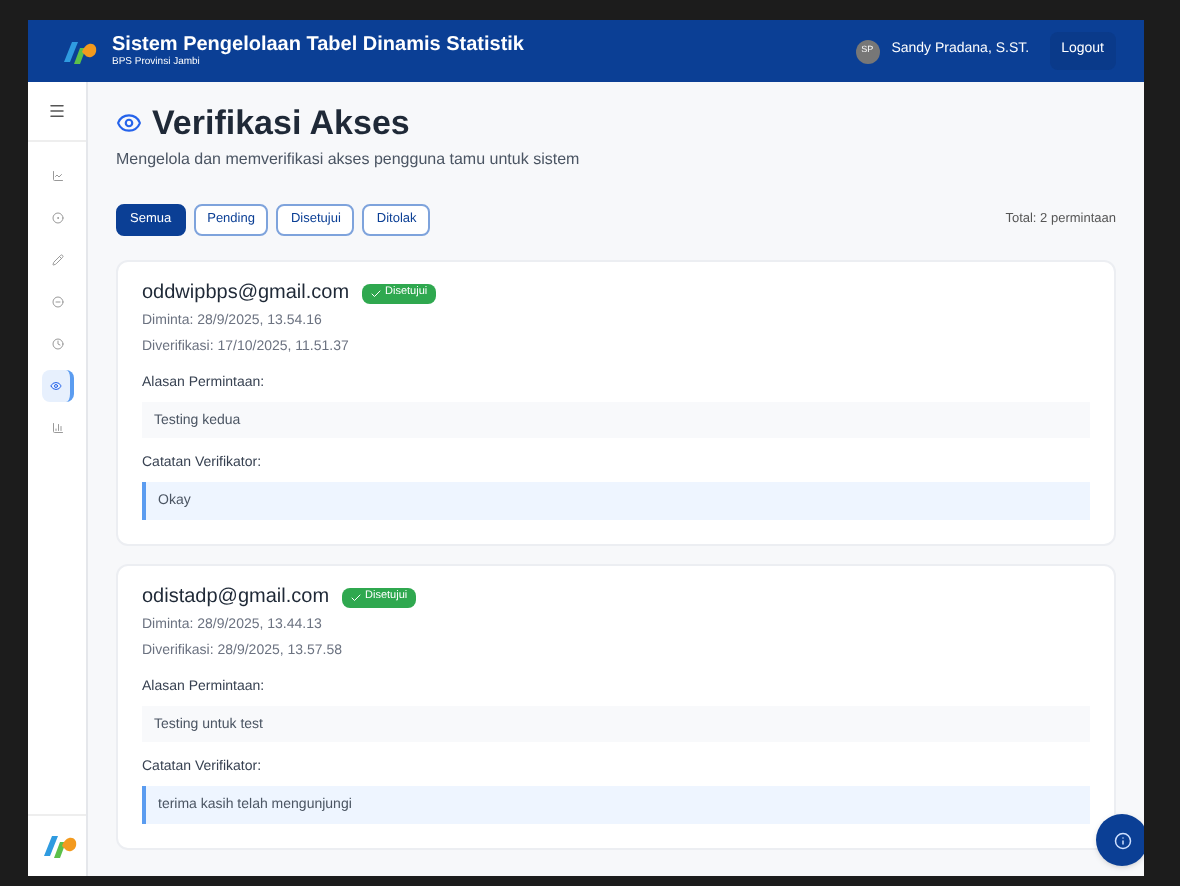 This screenshot has height=886, width=1180. I want to click on email: oddwipbps@gmail.com, so click(246, 294).